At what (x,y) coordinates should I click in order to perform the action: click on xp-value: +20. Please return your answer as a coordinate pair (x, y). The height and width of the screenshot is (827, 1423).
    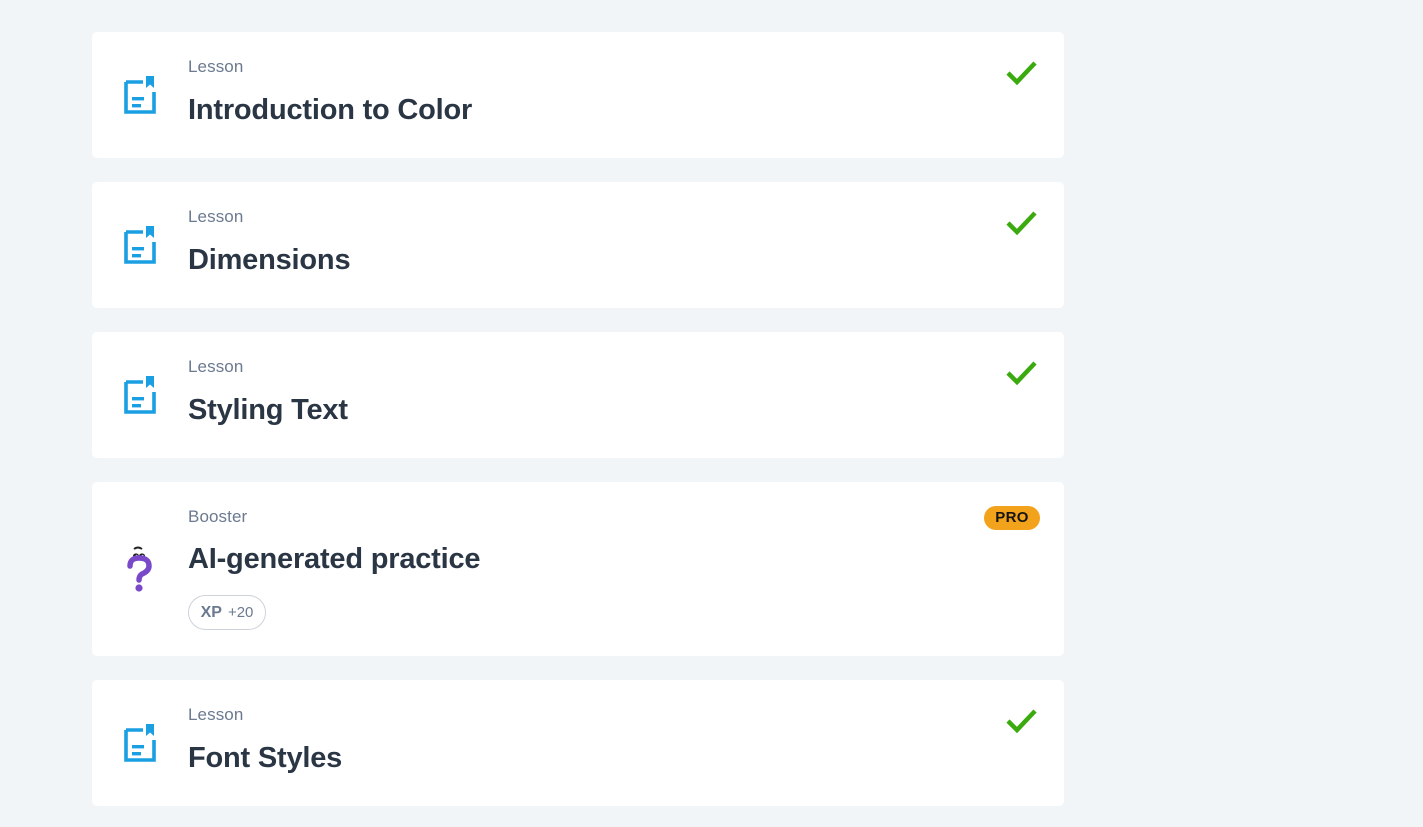
    Looking at the image, I should click on (240, 612).